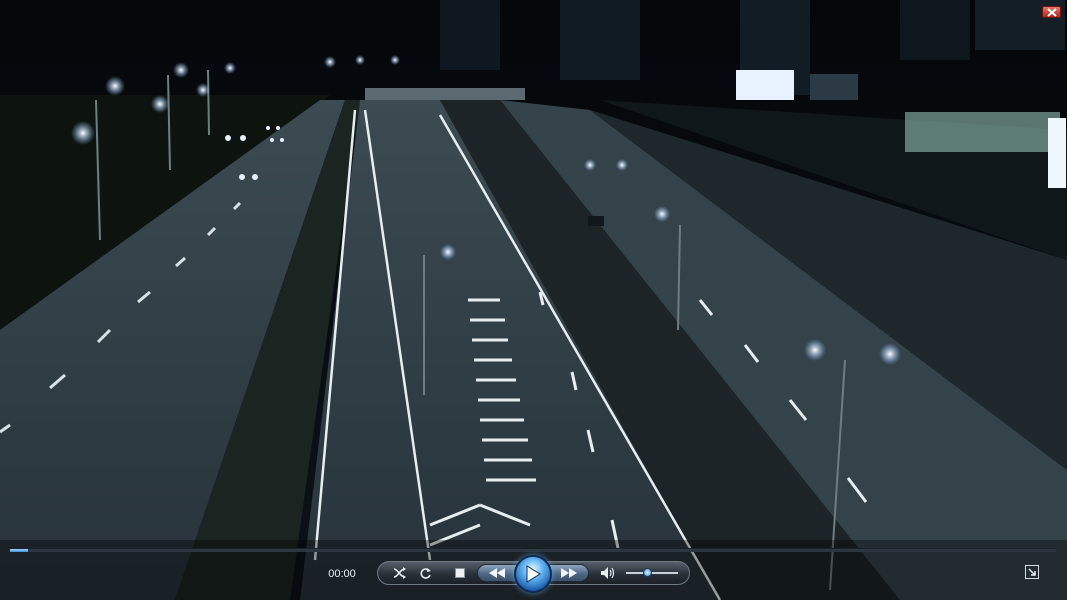 This screenshot has width=1067, height=600. What do you see at coordinates (533, 550) in the screenshot?
I see `seek-bar` at bounding box center [533, 550].